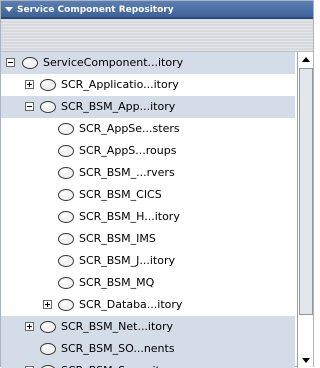 Image resolution: width=320 pixels, height=368 pixels. Describe the element at coordinates (116, 283) in the screenshot. I see `tree-item-label: SCR_BSM_MQ` at that location.